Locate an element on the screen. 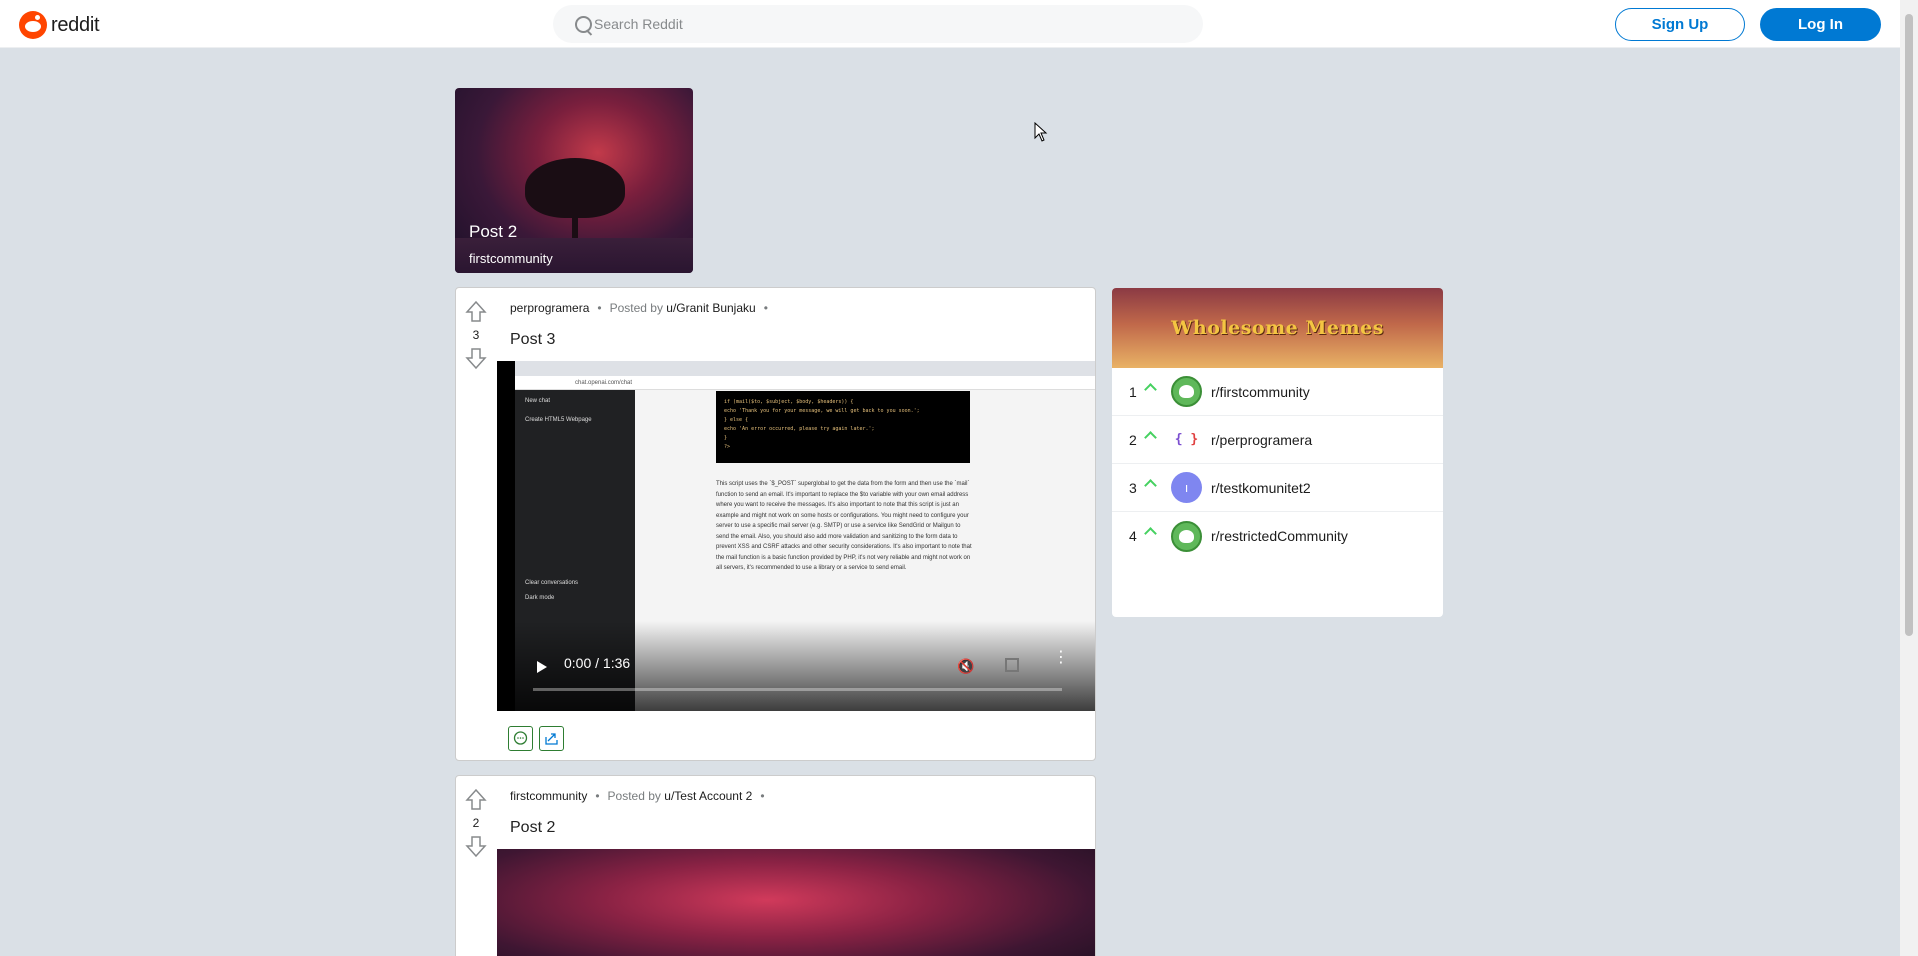 This screenshot has height=956, width=1918. community-name: r/firstcommunity is located at coordinates (1260, 392).